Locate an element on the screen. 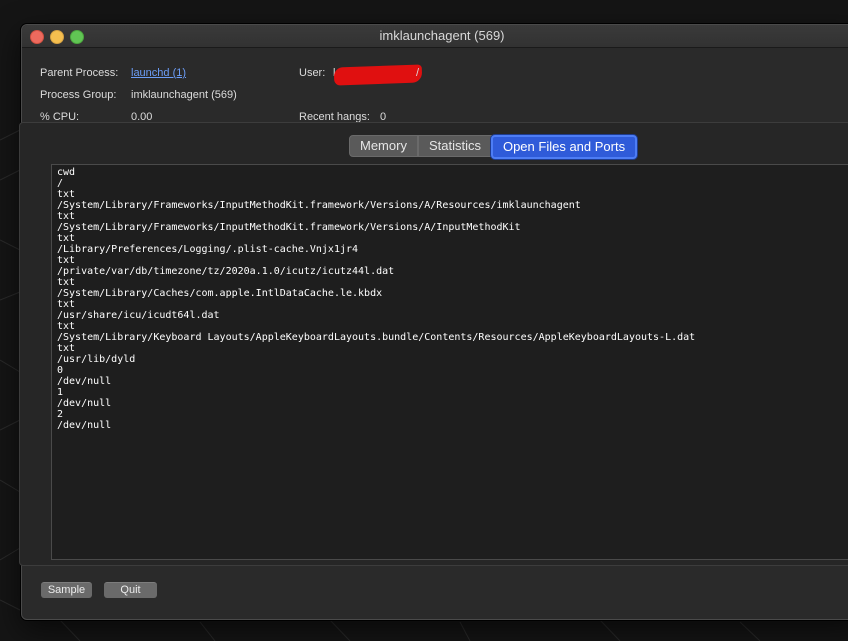  user-redaction-mark is located at coordinates (378, 75).